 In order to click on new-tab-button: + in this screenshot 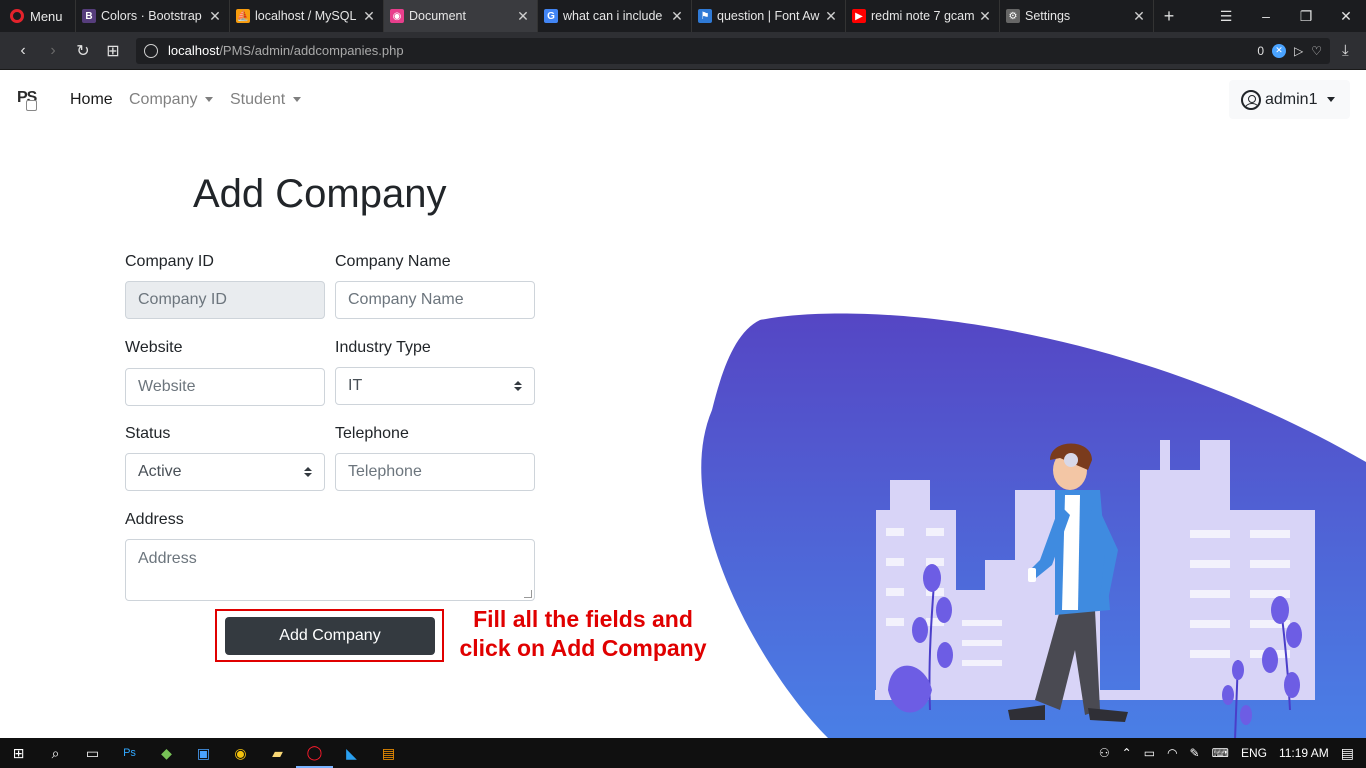, I will do `click(1169, 16)`.